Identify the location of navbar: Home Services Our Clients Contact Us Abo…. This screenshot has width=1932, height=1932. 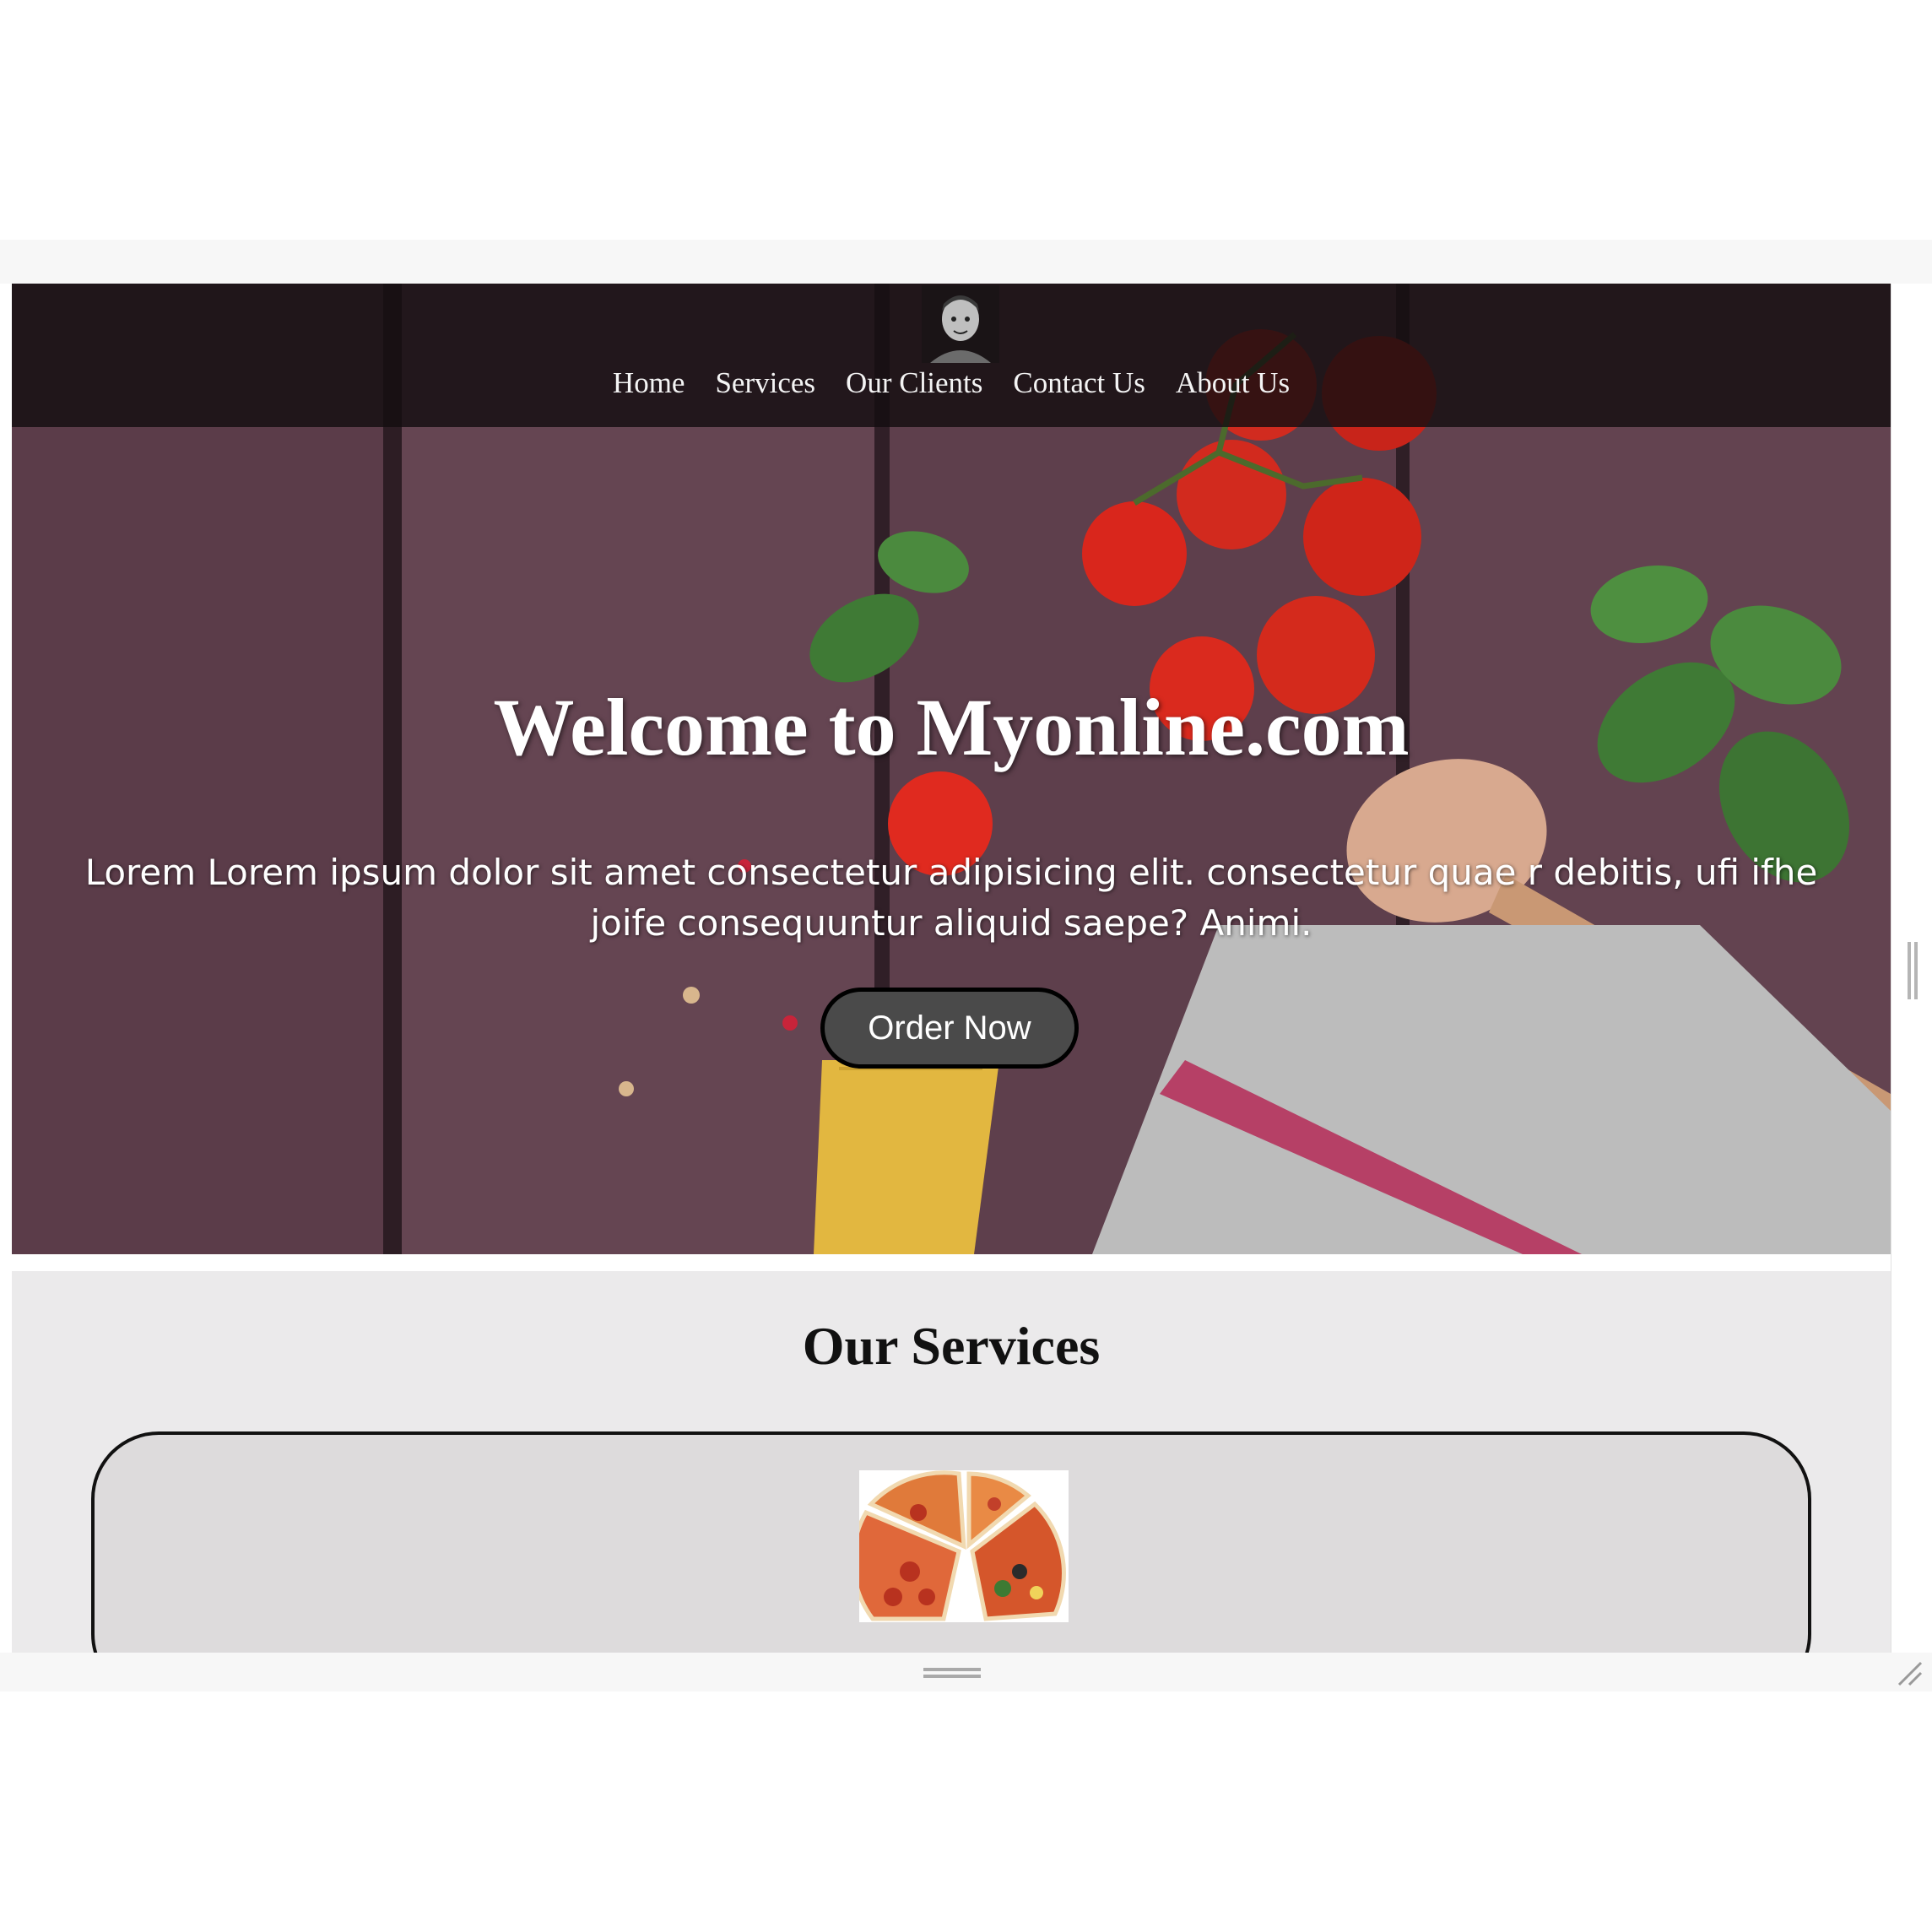
(951, 355).